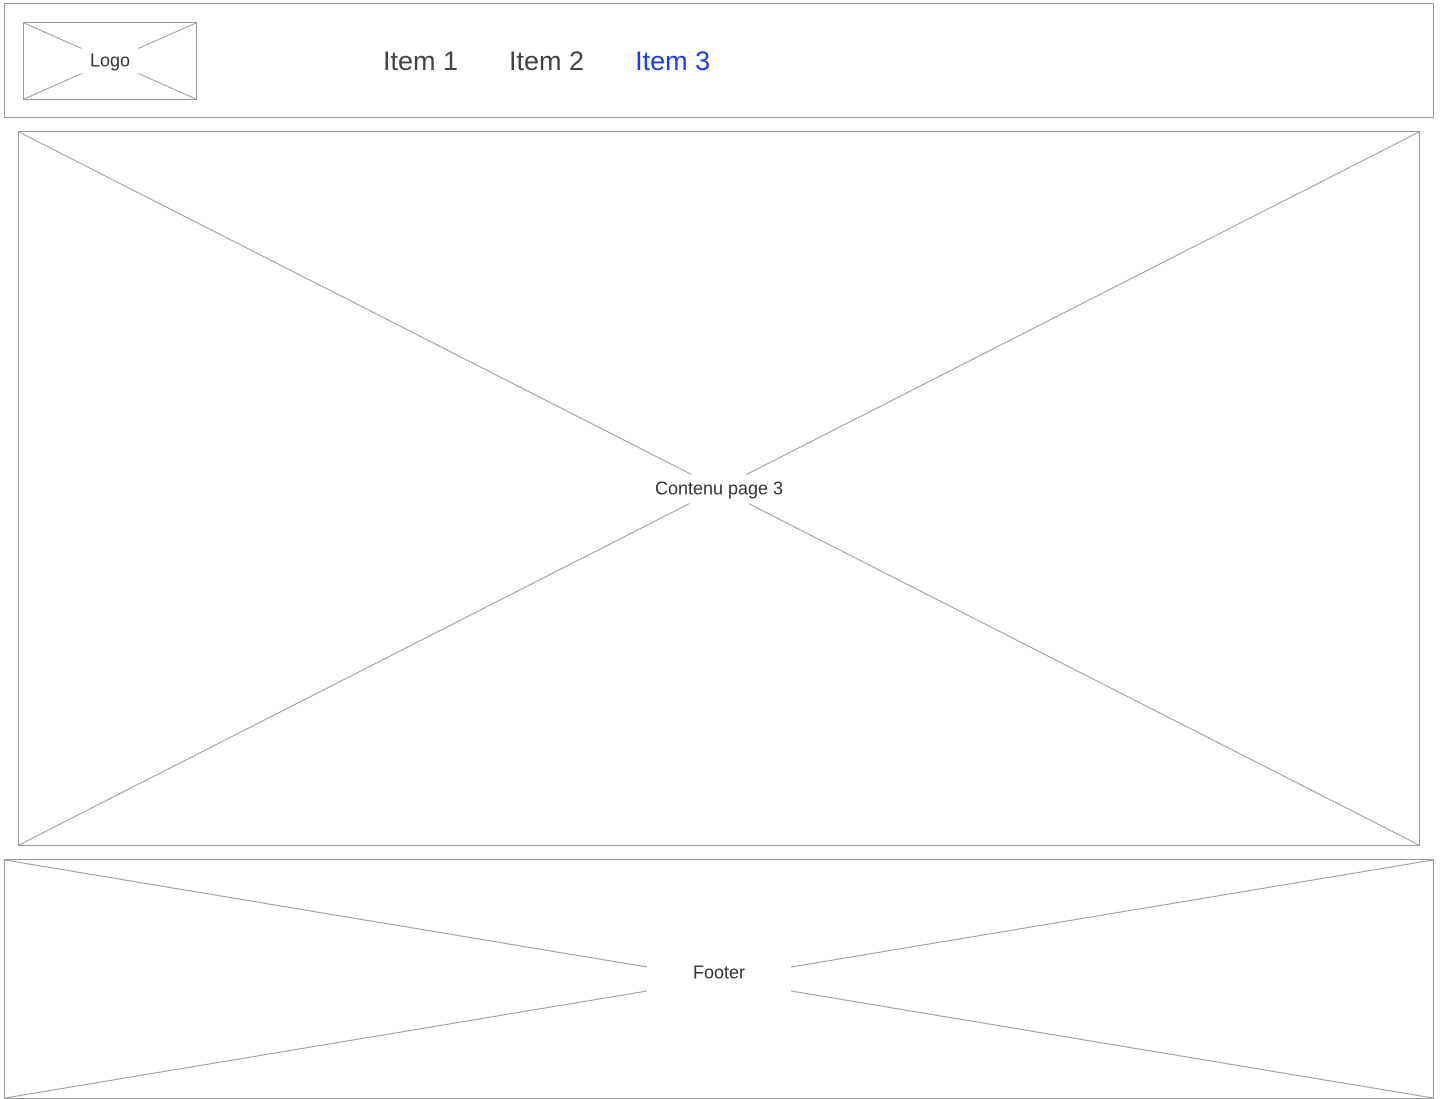  I want to click on logo-placeholder: Logo, so click(110, 61).